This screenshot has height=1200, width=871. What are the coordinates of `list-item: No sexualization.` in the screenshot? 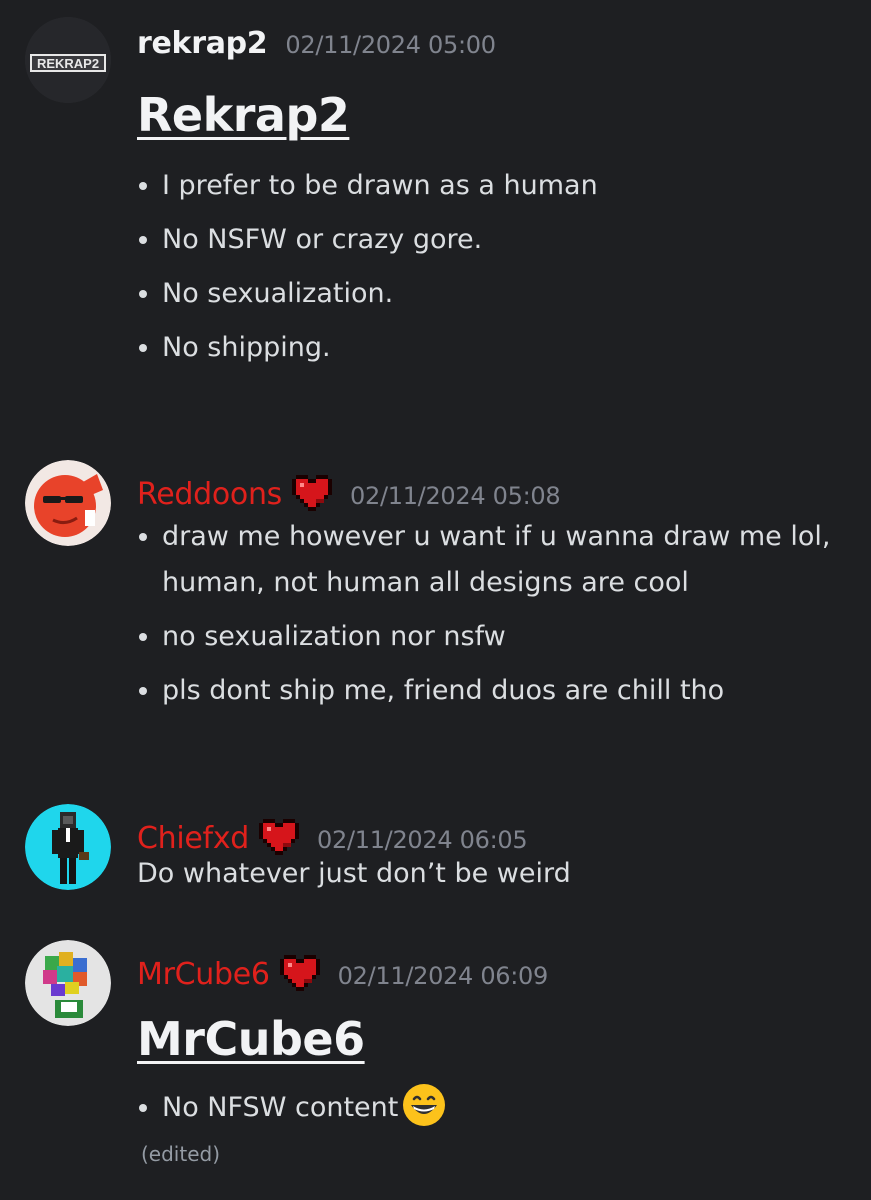 It's located at (487, 294).